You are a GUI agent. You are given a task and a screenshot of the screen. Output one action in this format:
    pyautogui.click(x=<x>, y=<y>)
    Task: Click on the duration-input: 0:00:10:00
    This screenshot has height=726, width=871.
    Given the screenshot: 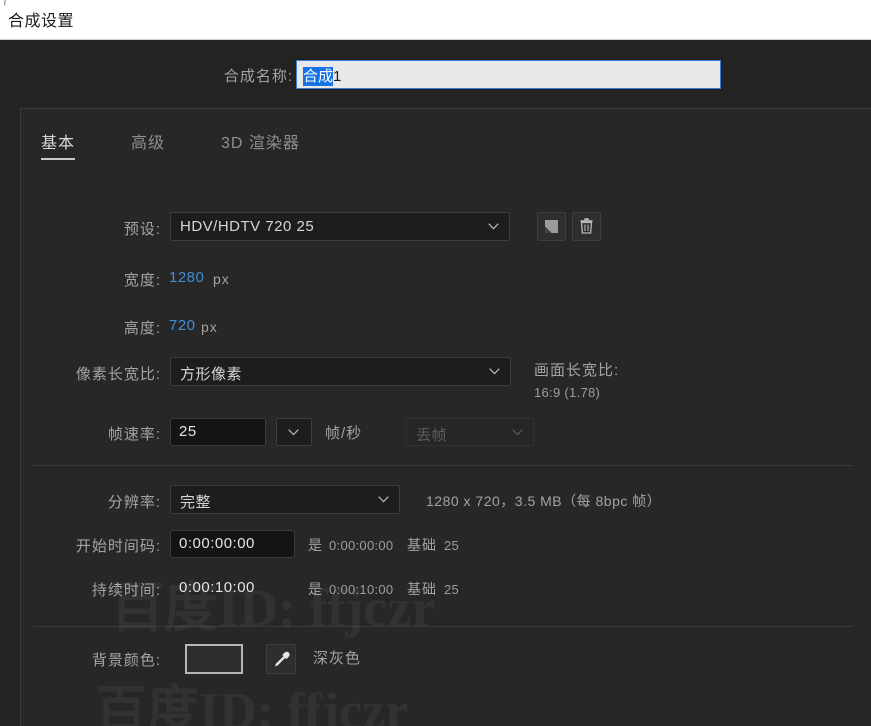 What is the action you would take?
    pyautogui.click(x=232, y=588)
    